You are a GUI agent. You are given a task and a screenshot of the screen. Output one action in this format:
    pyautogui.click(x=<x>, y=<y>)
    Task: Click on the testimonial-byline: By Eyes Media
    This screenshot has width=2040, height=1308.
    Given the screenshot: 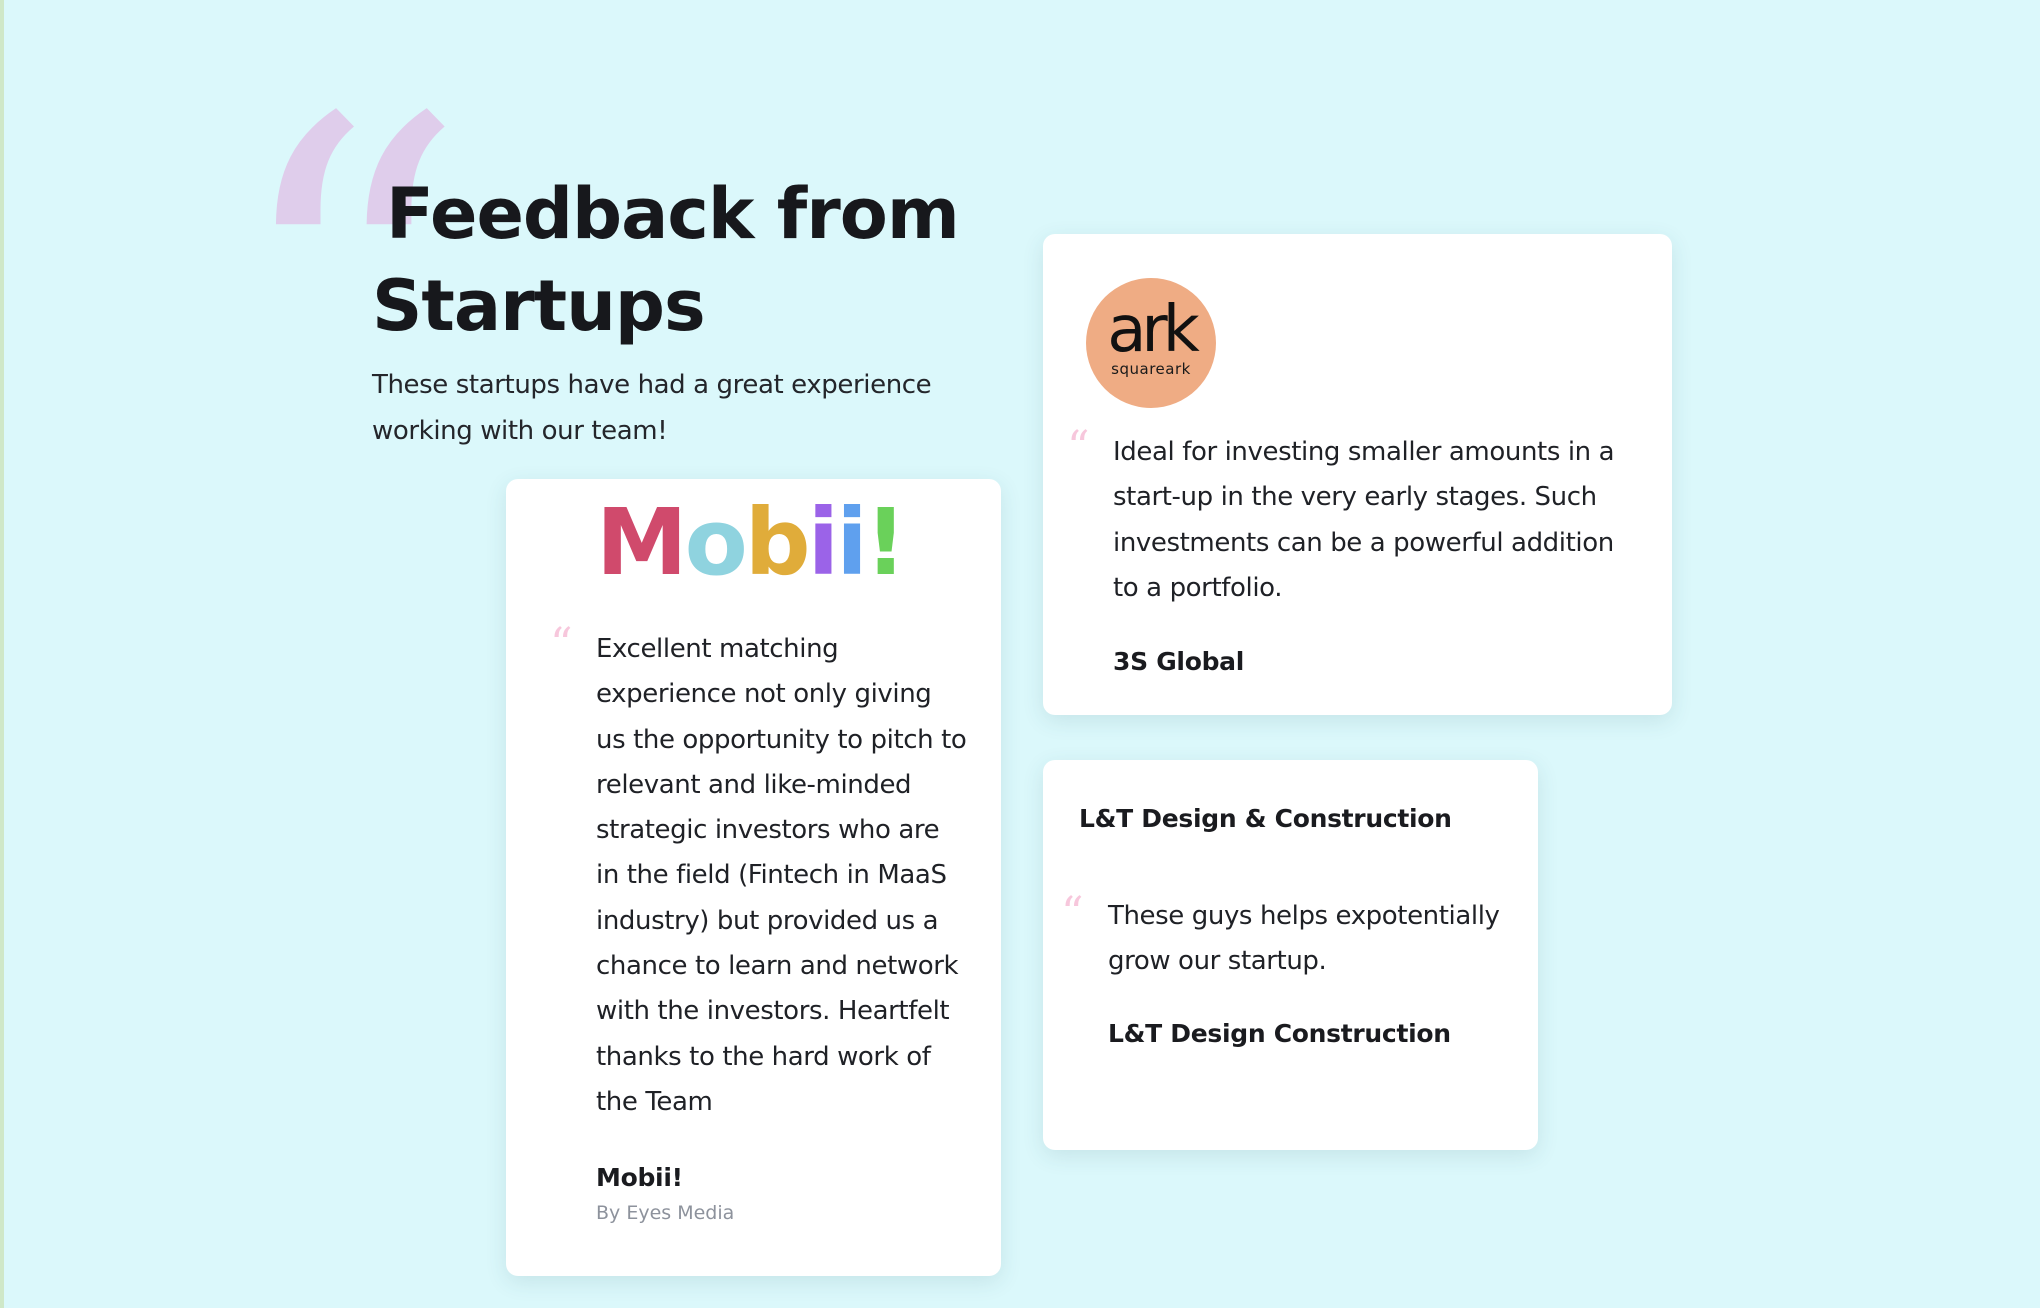 What is the action you would take?
    pyautogui.click(x=665, y=1213)
    